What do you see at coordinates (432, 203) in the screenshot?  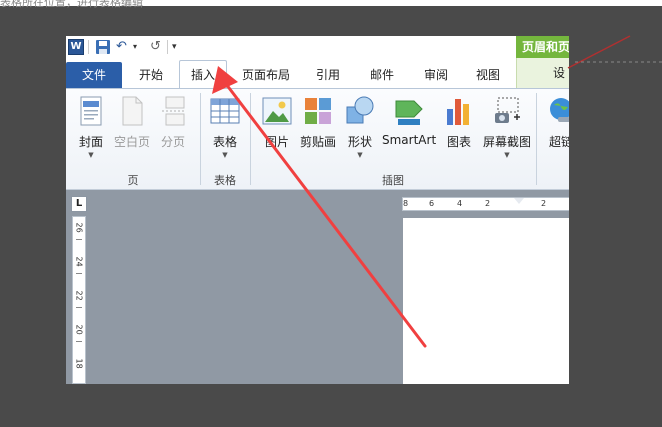 I see `ruler-number: 6` at bounding box center [432, 203].